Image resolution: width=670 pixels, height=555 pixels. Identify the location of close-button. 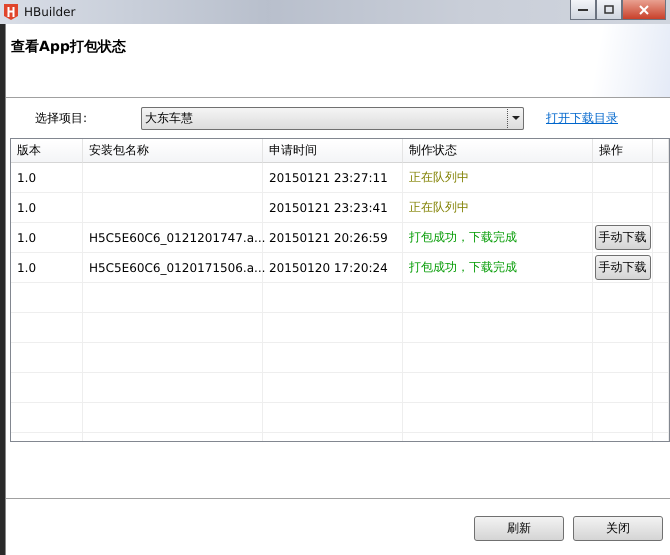
(644, 10).